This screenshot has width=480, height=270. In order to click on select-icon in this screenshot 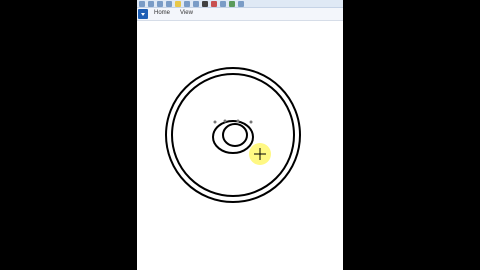, I will do `click(169, 3)`.